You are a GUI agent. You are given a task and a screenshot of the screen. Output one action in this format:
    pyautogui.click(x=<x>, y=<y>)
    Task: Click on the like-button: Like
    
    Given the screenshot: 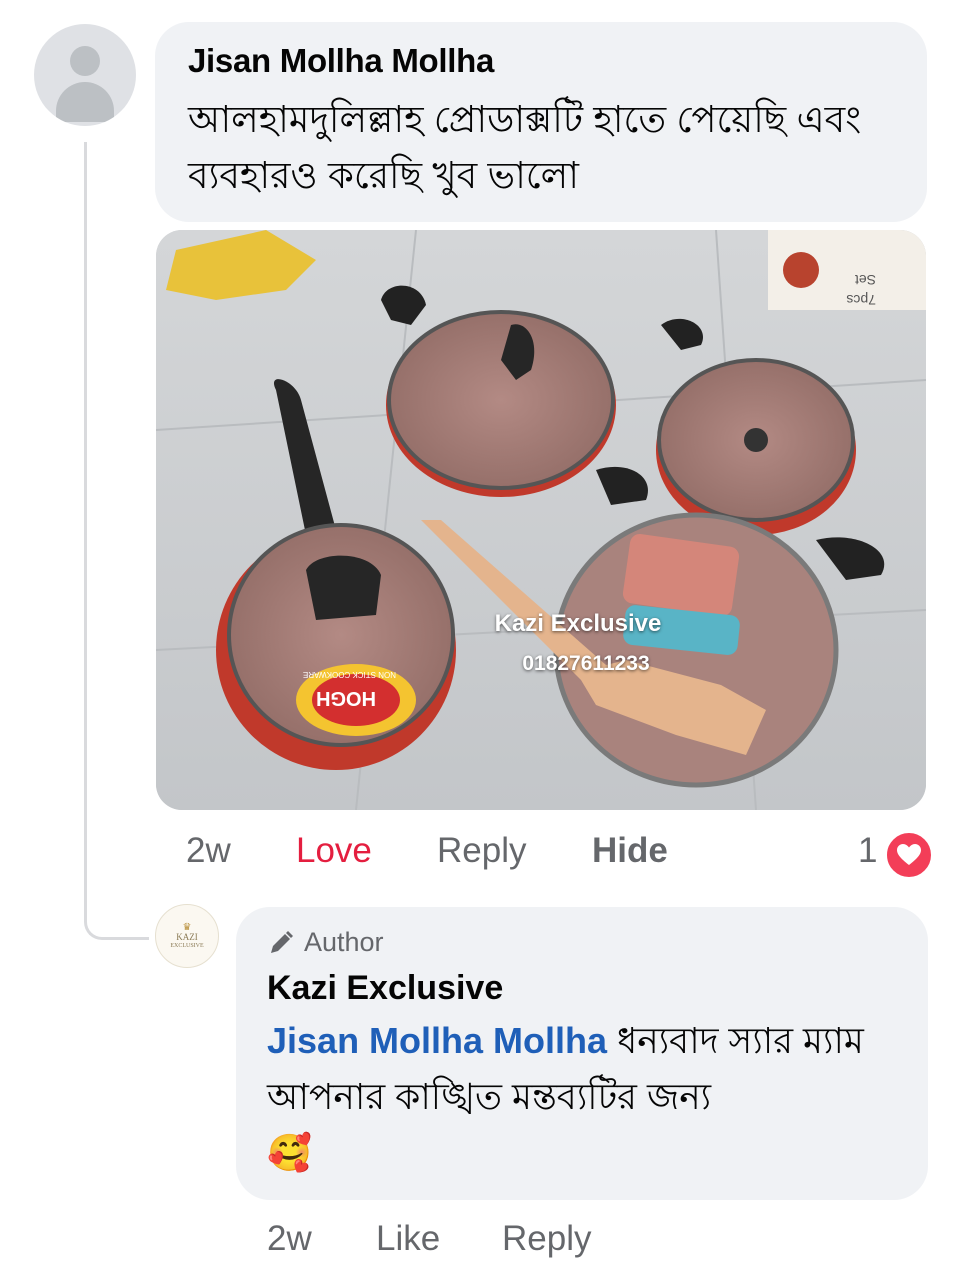 What is the action you would take?
    pyautogui.click(x=408, y=1239)
    